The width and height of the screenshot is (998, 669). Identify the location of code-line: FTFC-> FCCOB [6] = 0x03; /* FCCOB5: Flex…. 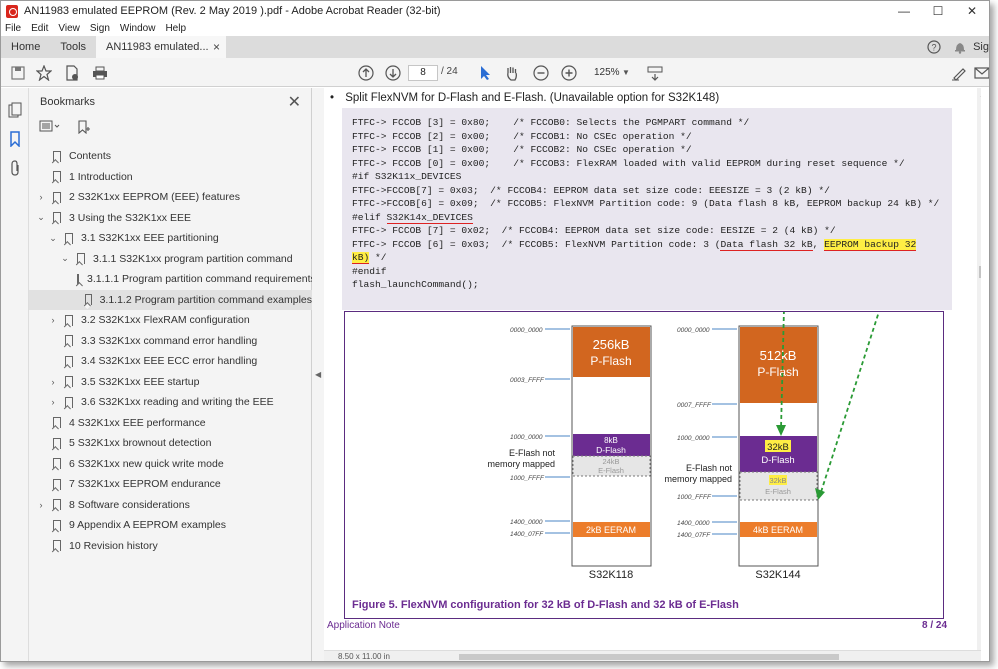
(536, 244).